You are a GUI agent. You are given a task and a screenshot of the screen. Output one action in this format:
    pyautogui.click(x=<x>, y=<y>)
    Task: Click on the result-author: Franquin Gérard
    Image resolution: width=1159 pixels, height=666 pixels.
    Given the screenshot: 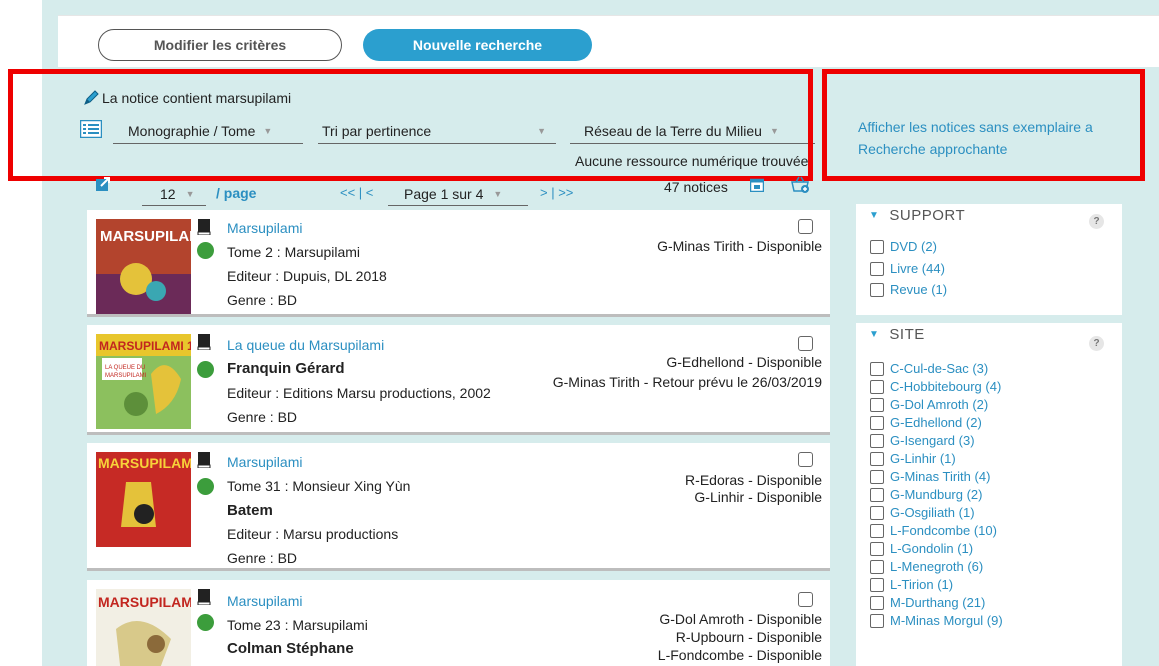 What is the action you would take?
    pyautogui.click(x=286, y=368)
    